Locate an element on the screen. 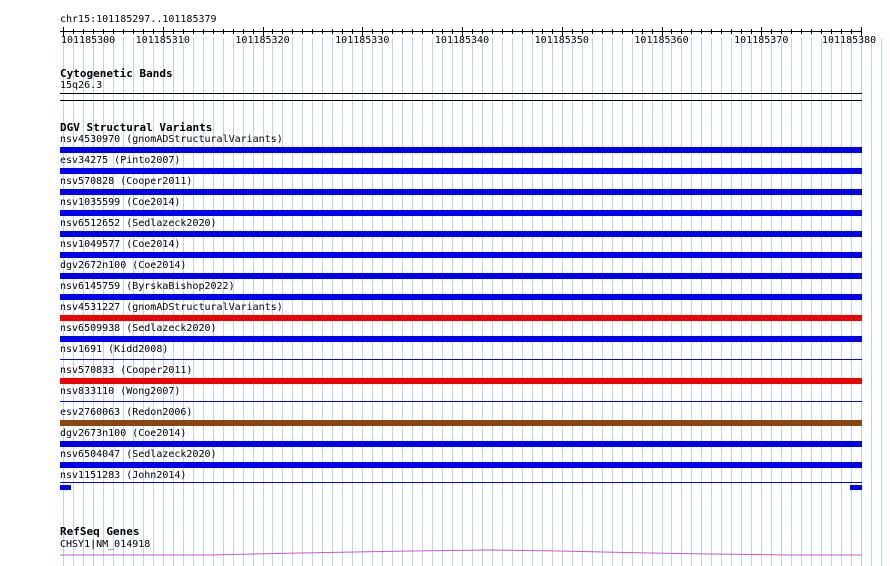  cytoband-label: 15q26.3 is located at coordinates (81, 85).